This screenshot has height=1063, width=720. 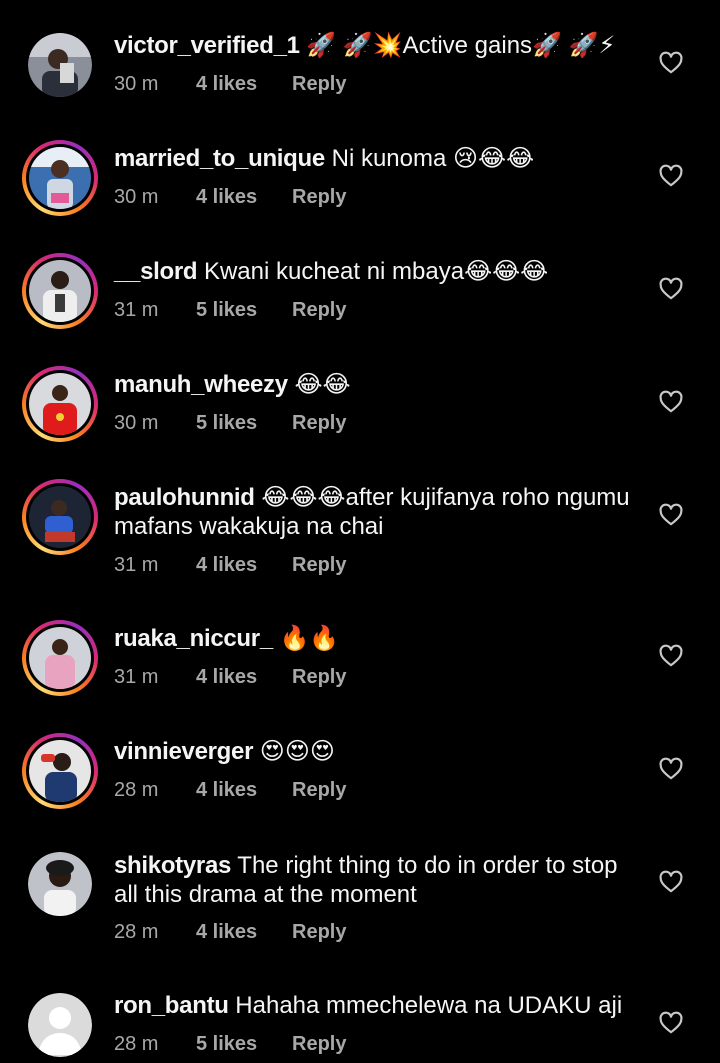 What do you see at coordinates (207, 45) in the screenshot?
I see `comment-username: victor_verified_1` at bounding box center [207, 45].